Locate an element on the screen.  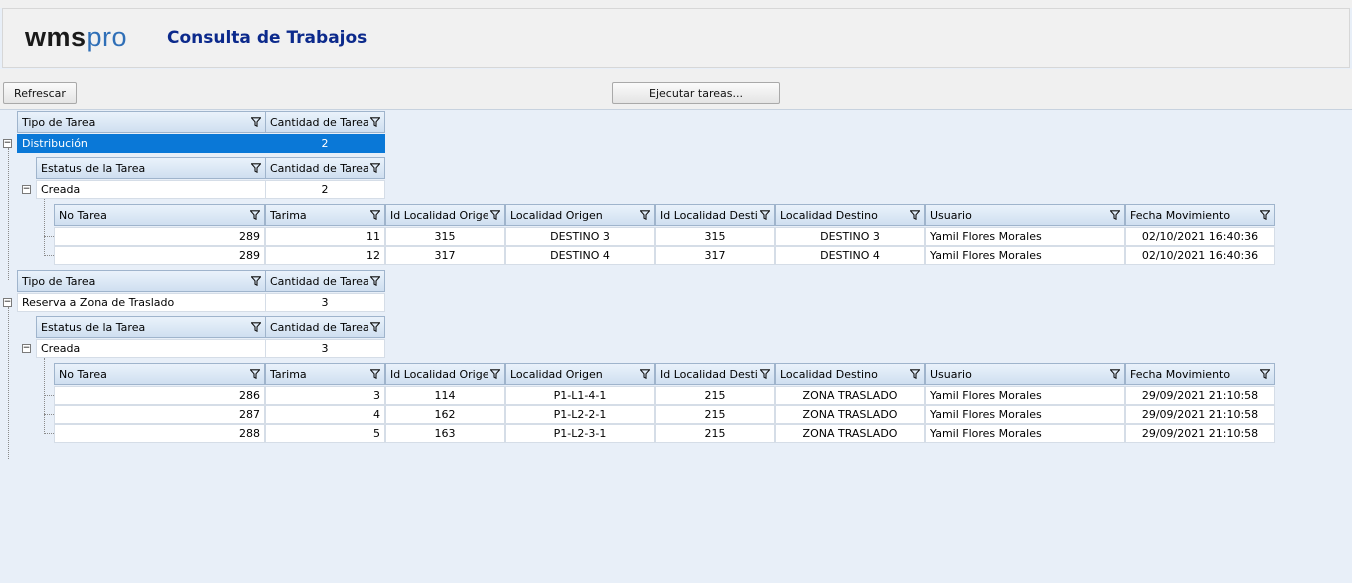
cell-no-tarea: 288 is located at coordinates (159, 433).